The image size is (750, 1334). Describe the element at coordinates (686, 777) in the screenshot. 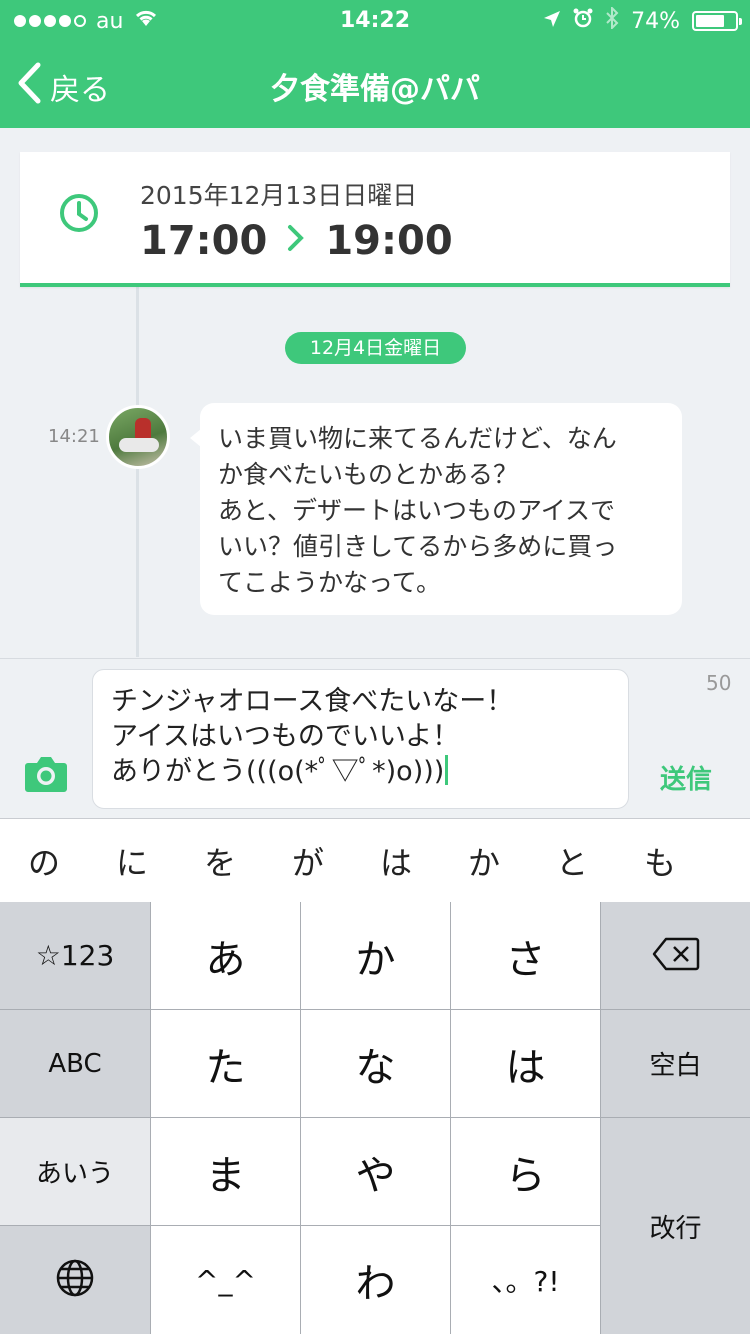

I see `send-button: 送信` at that location.